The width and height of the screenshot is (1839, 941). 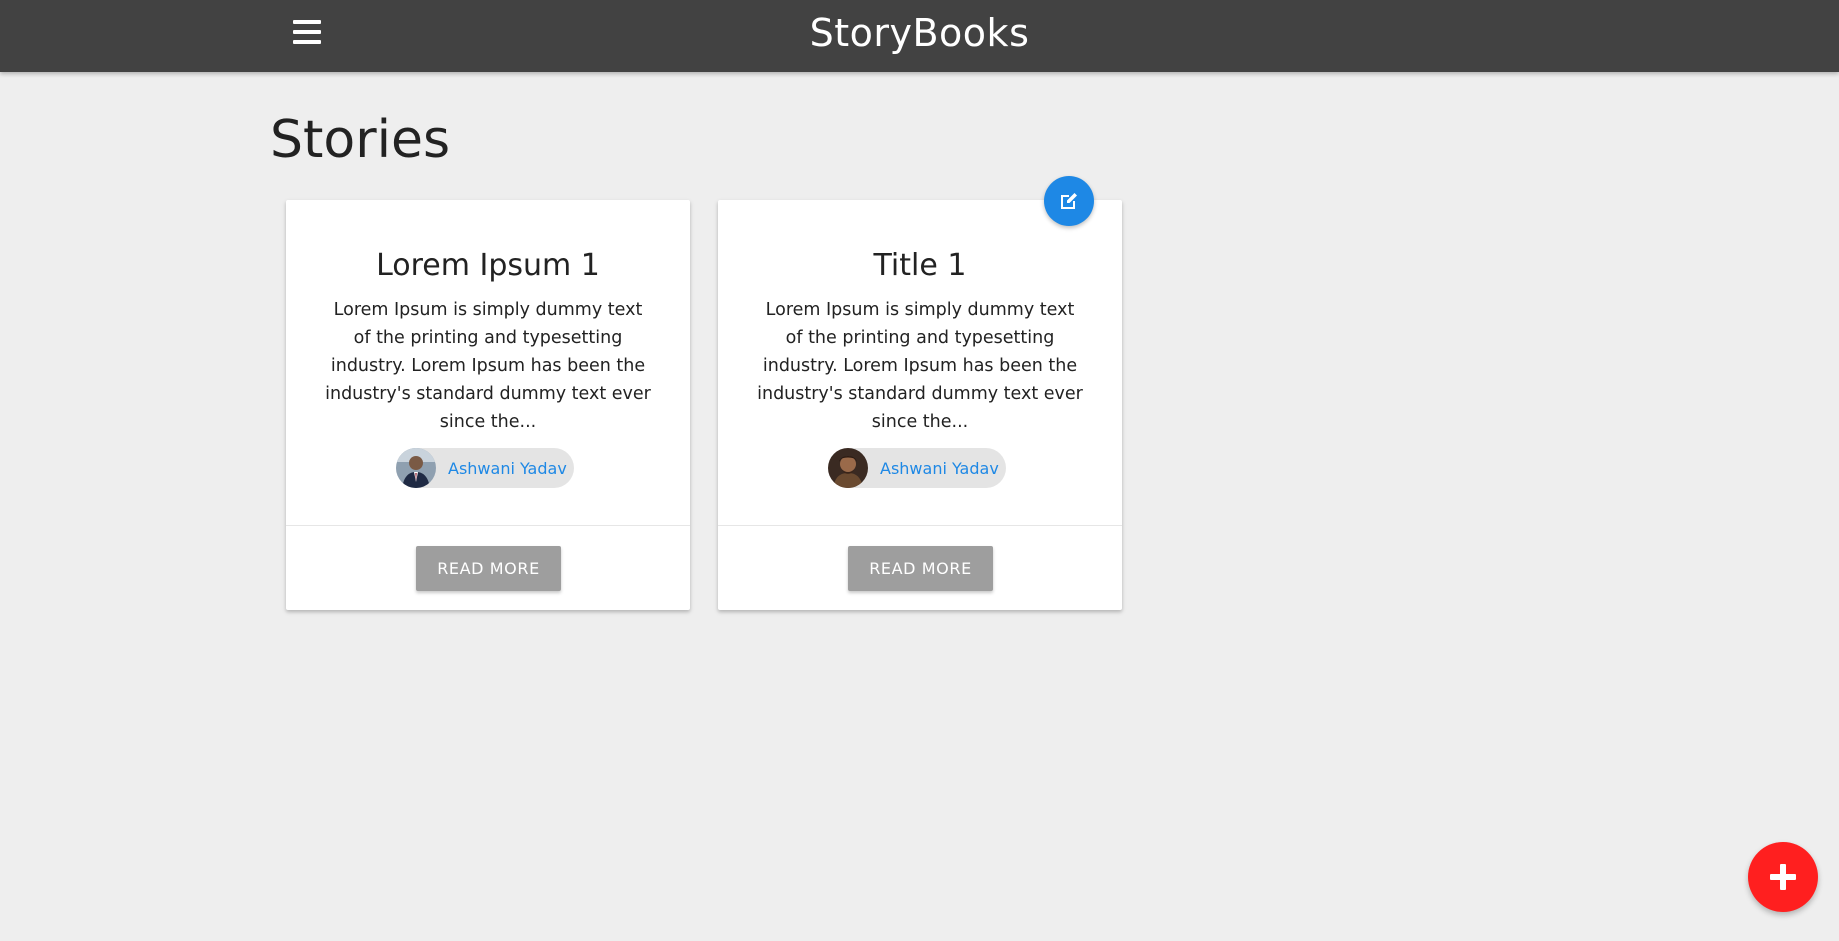 I want to click on hamburger-menu-icon, so click(x=307, y=33).